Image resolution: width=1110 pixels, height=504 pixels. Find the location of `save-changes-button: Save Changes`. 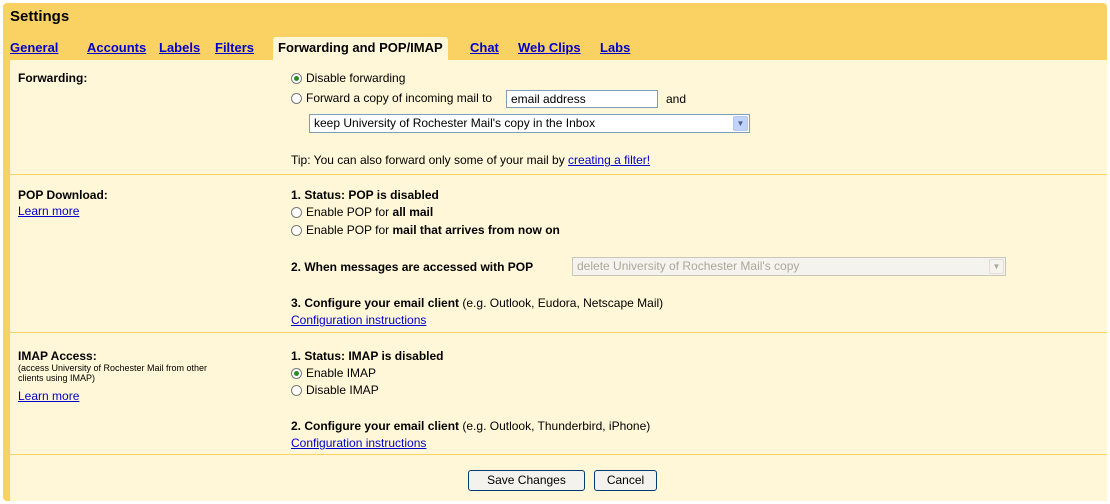

save-changes-button: Save Changes is located at coordinates (526, 480).